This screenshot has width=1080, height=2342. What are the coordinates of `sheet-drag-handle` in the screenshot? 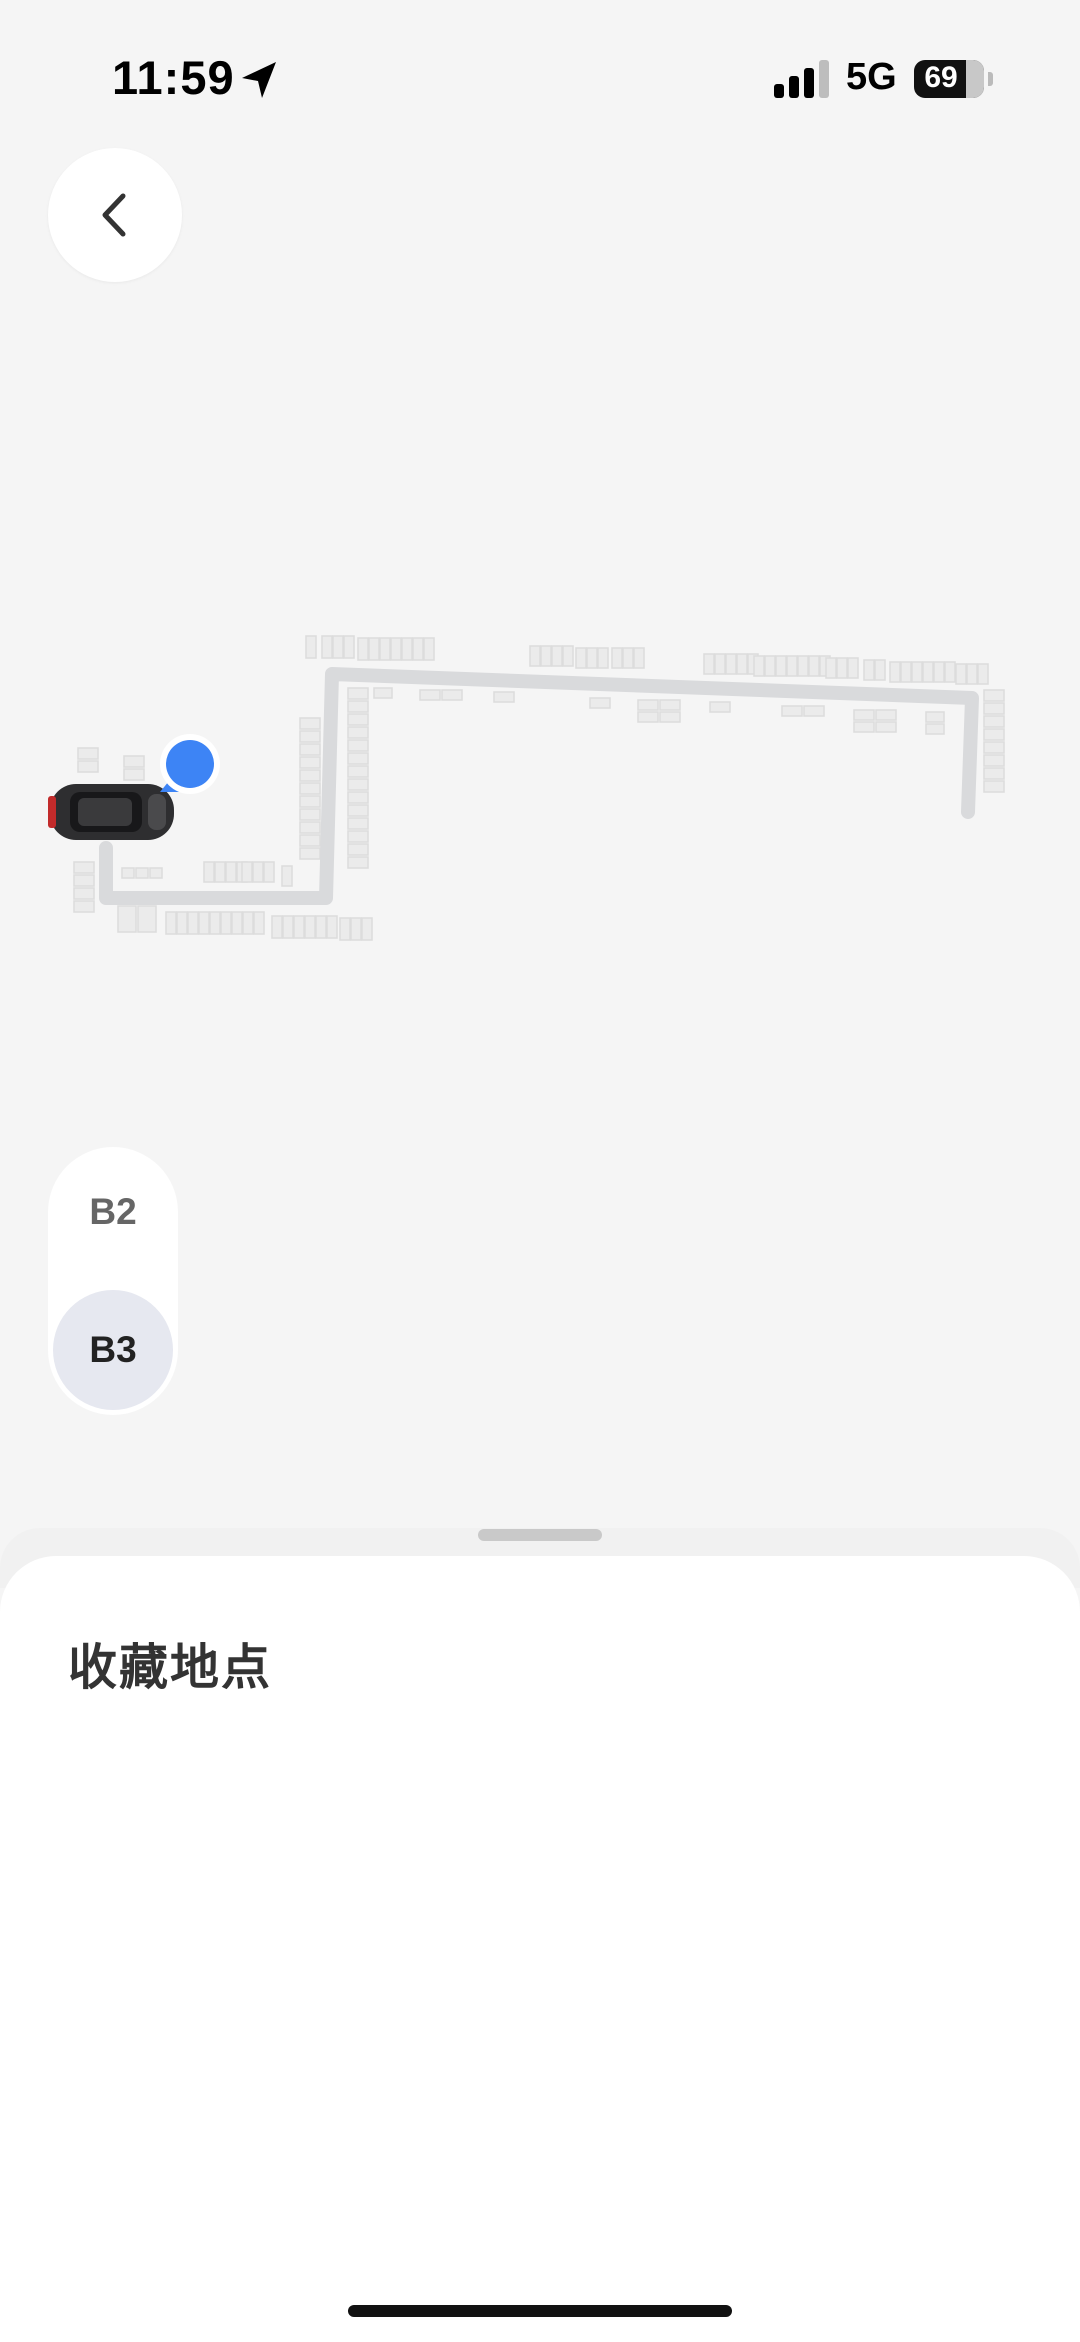 It's located at (540, 1535).